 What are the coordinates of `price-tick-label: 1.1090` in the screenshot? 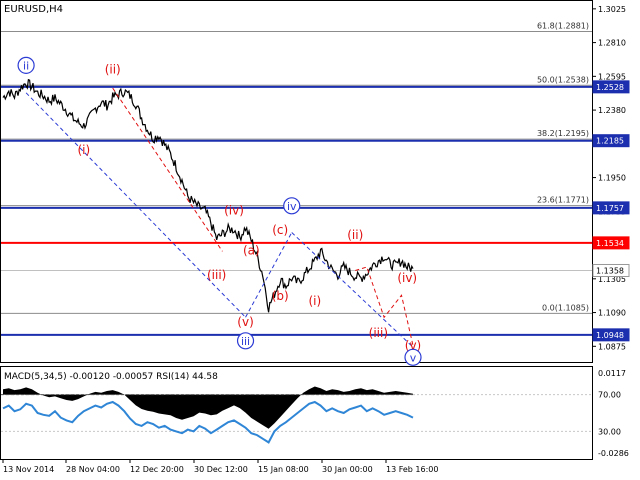 It's located at (612, 313).